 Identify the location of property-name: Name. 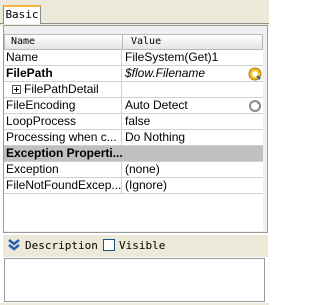
(63, 57).